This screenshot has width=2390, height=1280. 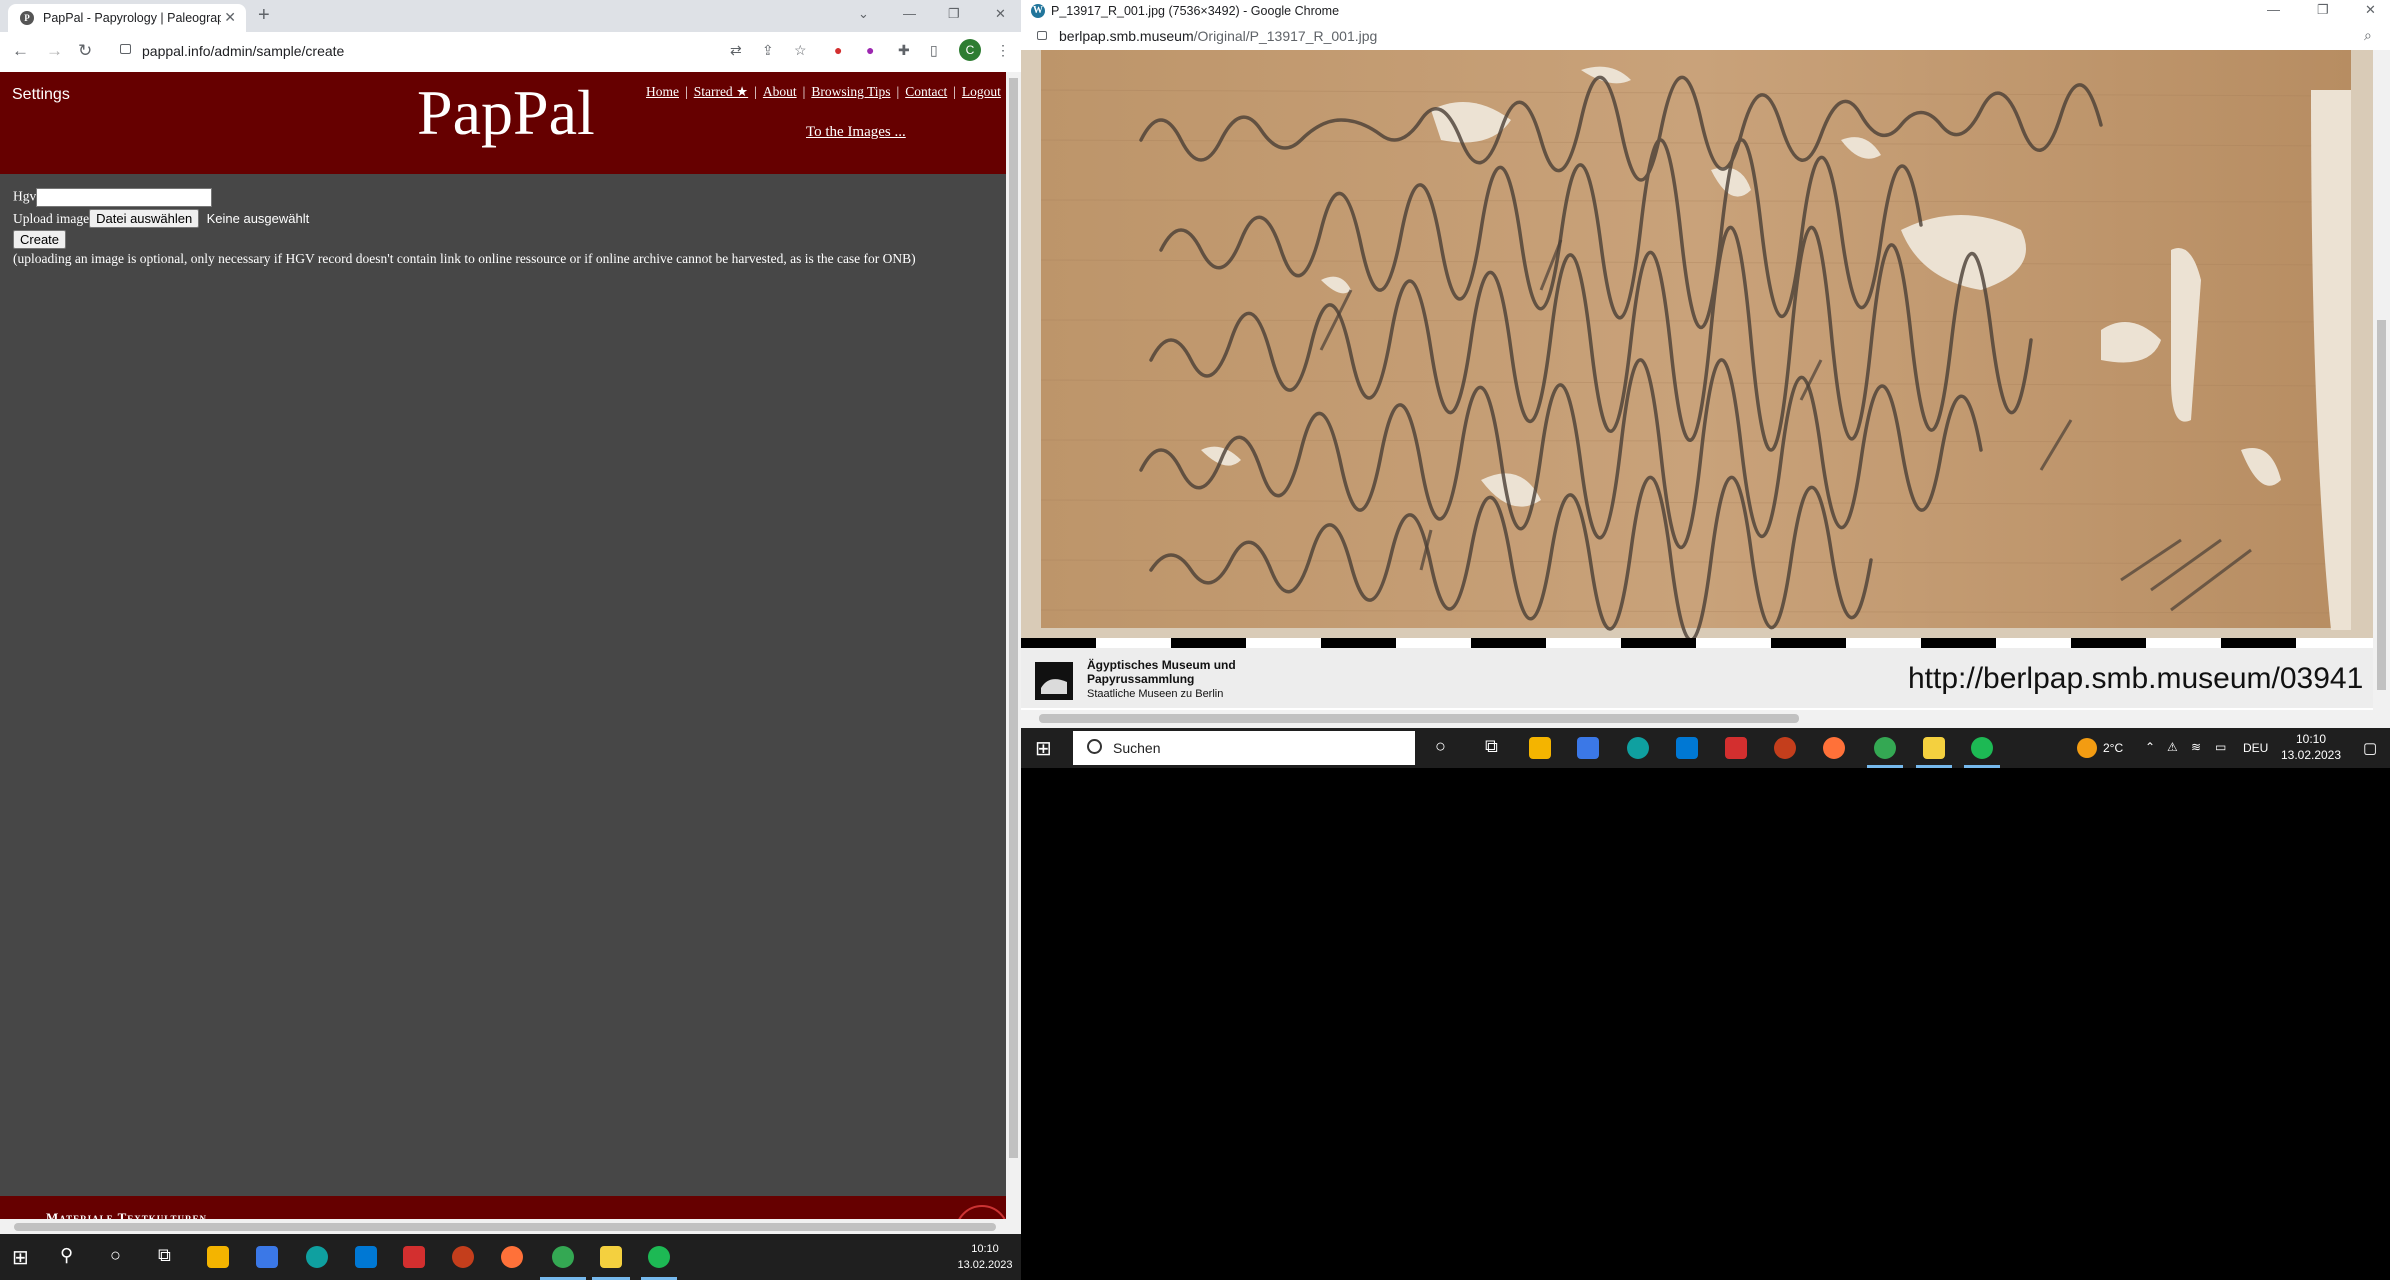 I want to click on taskbar-left: ⊞ ⚲ ○ ⧉ 10:10 13.02.2023, so click(x=510, y=1257).